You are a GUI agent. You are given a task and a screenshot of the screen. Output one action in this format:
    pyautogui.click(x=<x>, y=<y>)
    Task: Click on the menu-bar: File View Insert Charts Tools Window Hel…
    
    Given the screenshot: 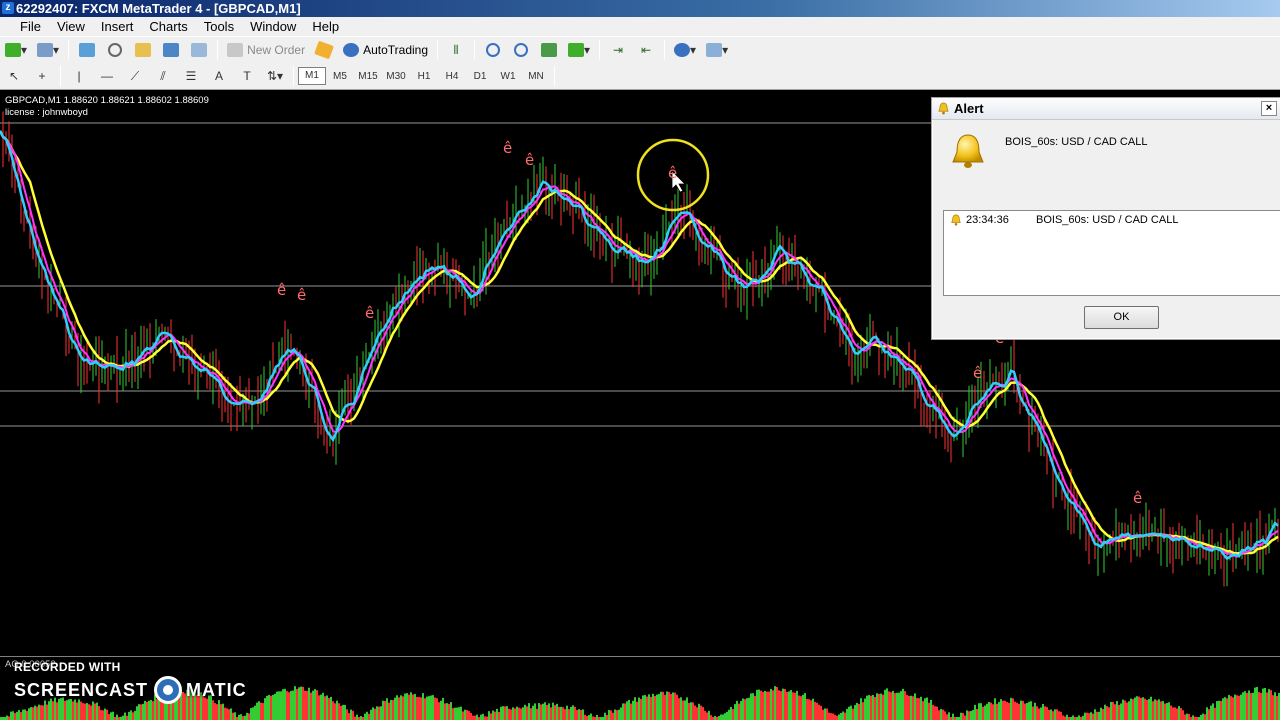 What is the action you would take?
    pyautogui.click(x=640, y=26)
    